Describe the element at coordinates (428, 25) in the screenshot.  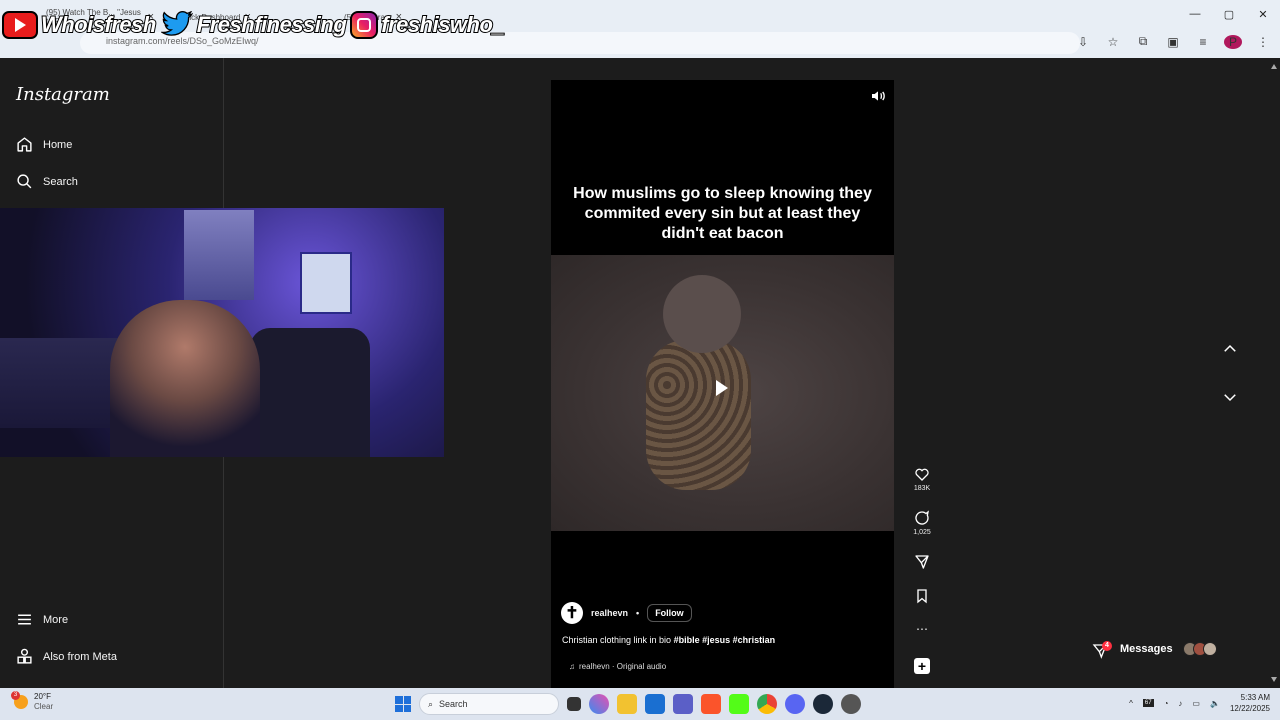
I see `instagram-handle: freshiswho_` at that location.